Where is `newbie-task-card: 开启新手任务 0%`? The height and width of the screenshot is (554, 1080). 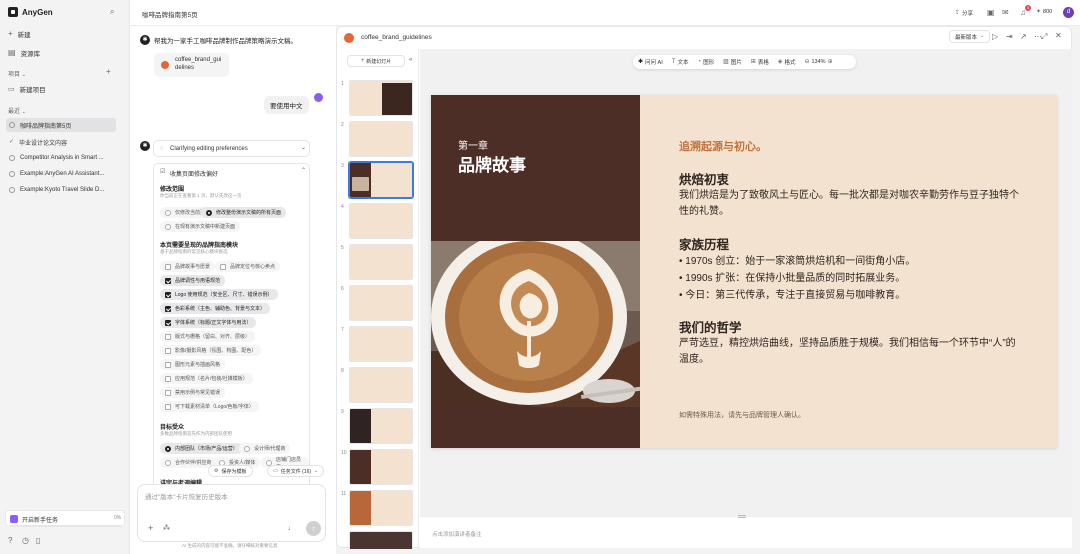 newbie-task-card: 开启新手任务 0% is located at coordinates (65, 518).